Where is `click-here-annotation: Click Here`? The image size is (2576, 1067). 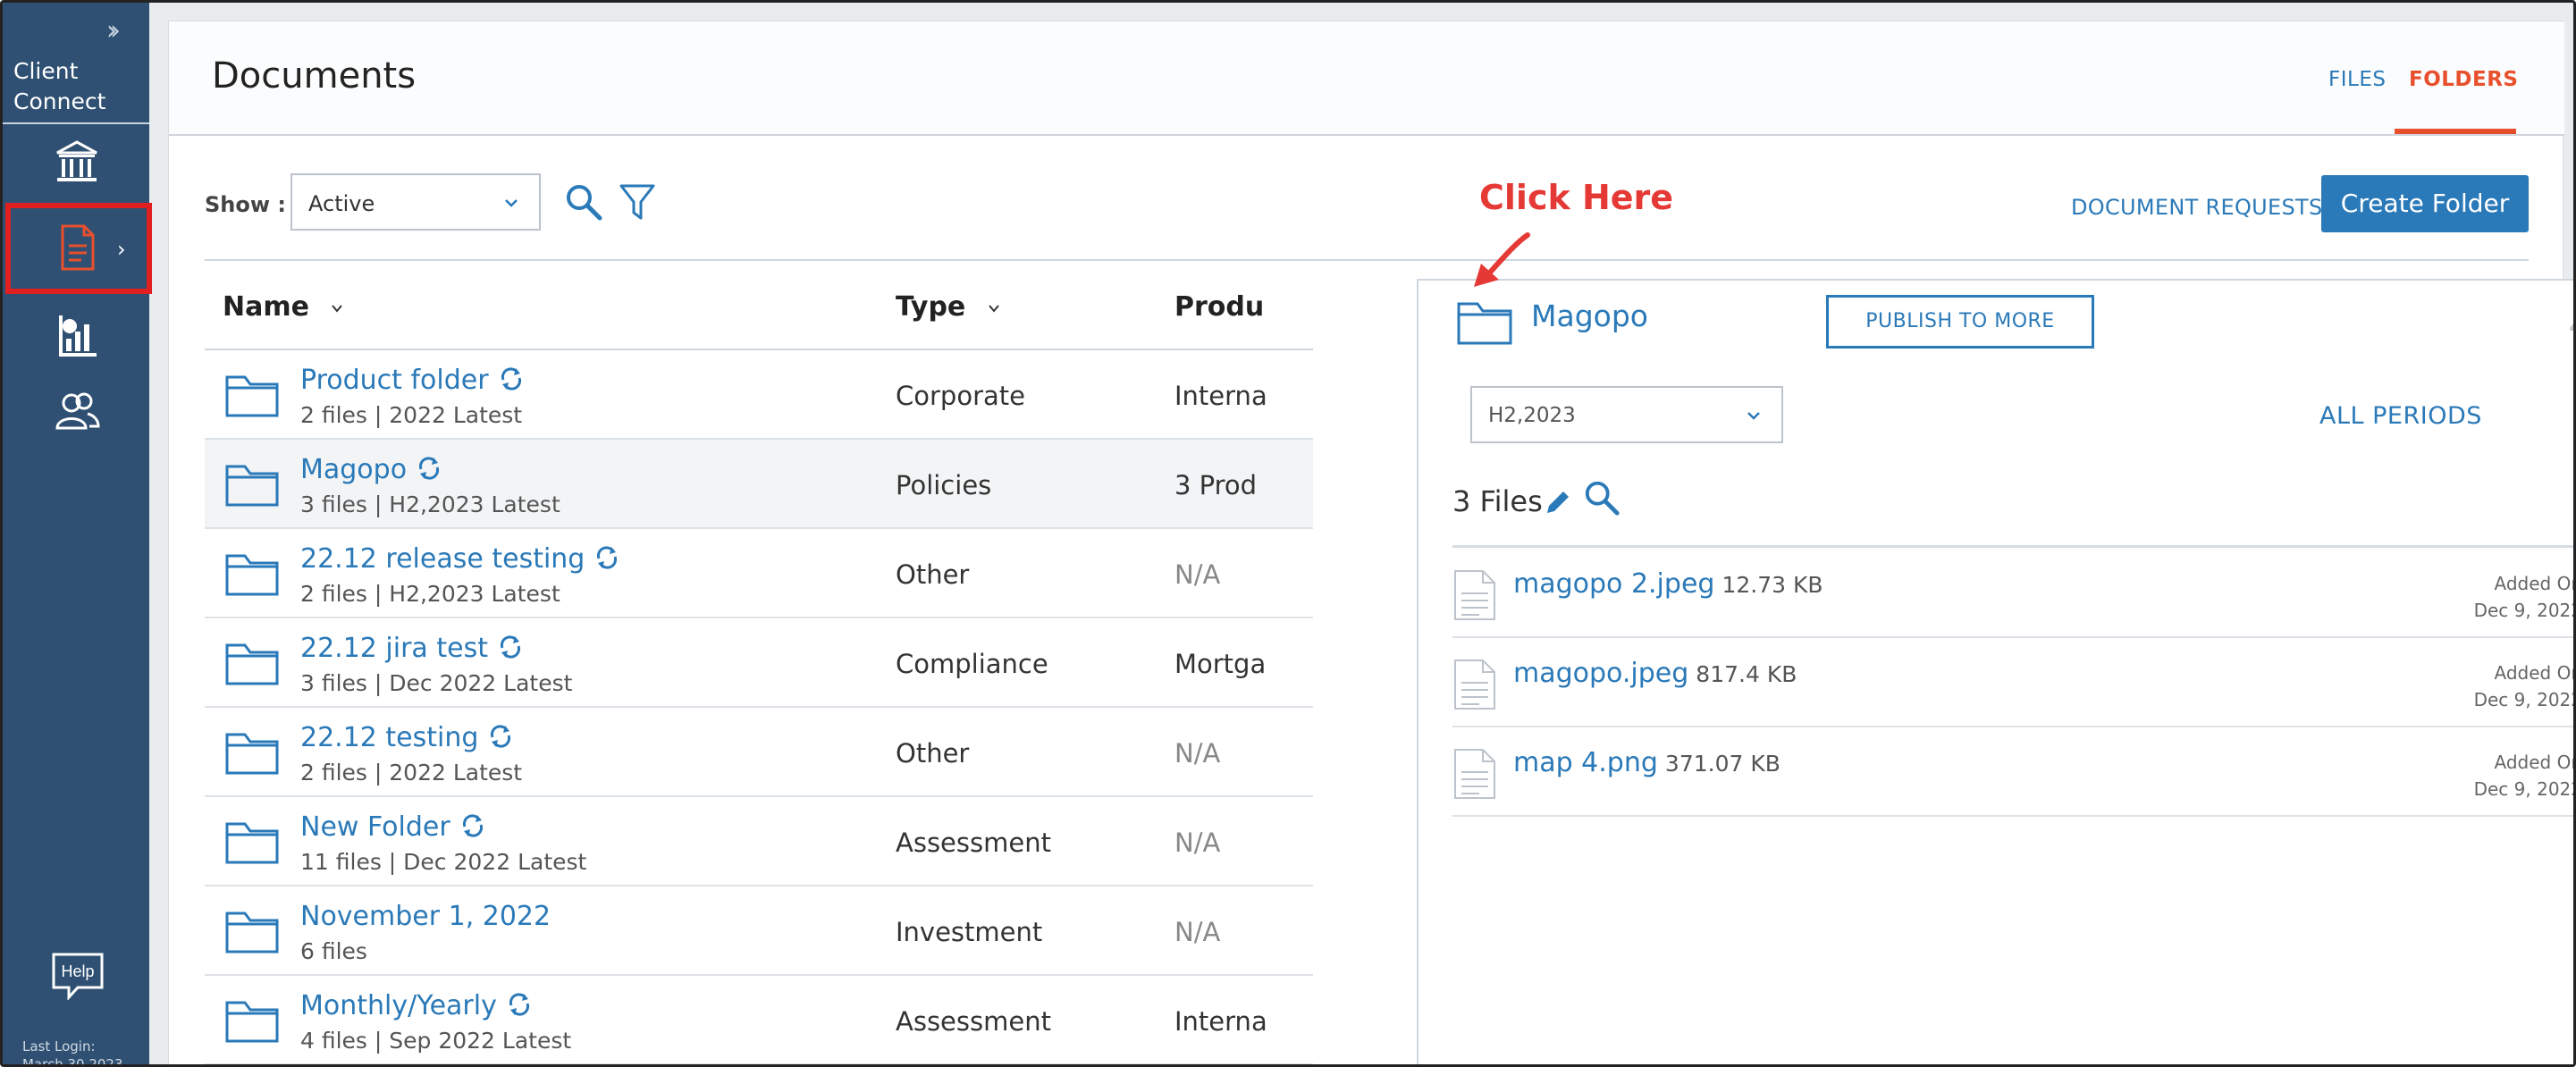 click-here-annotation: Click Here is located at coordinates (1577, 197).